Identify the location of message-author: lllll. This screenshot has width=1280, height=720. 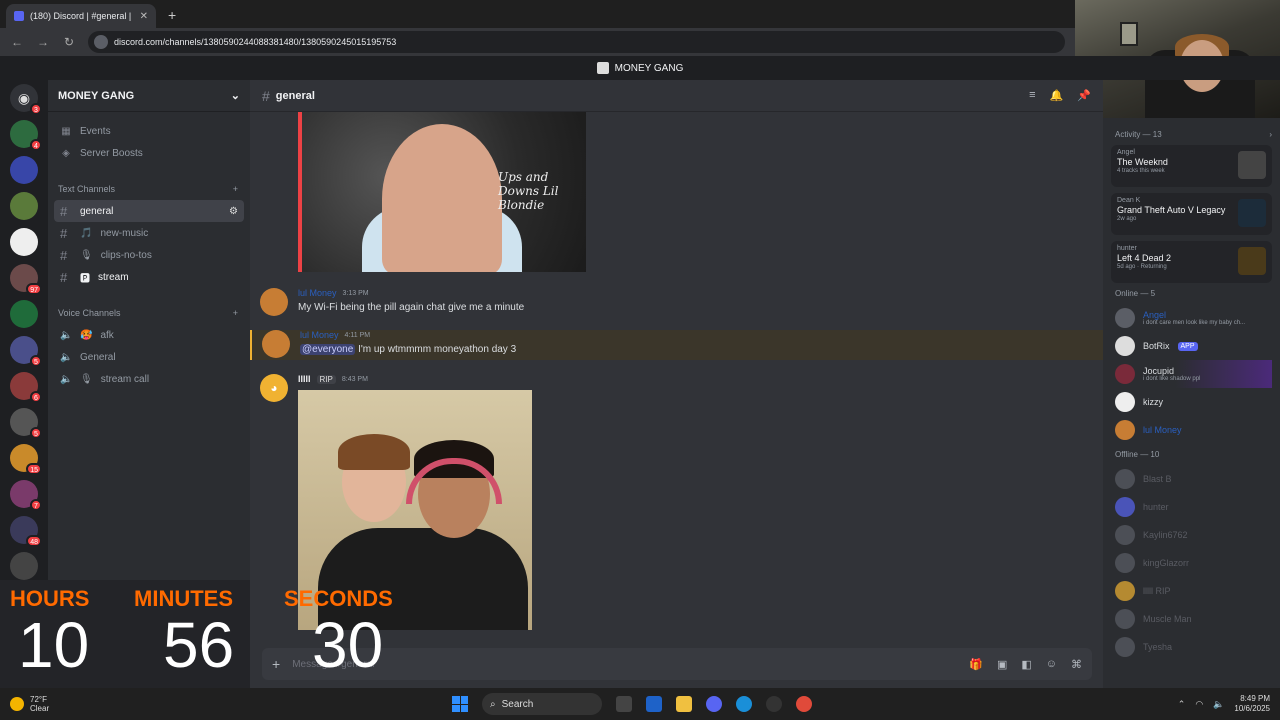
(304, 379).